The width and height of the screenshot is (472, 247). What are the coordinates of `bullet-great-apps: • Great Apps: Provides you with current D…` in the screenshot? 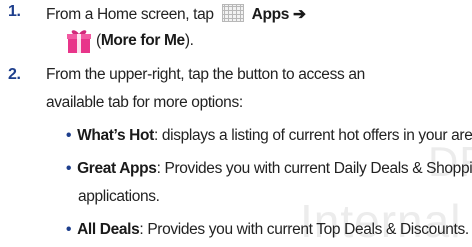 It's located at (269, 169).